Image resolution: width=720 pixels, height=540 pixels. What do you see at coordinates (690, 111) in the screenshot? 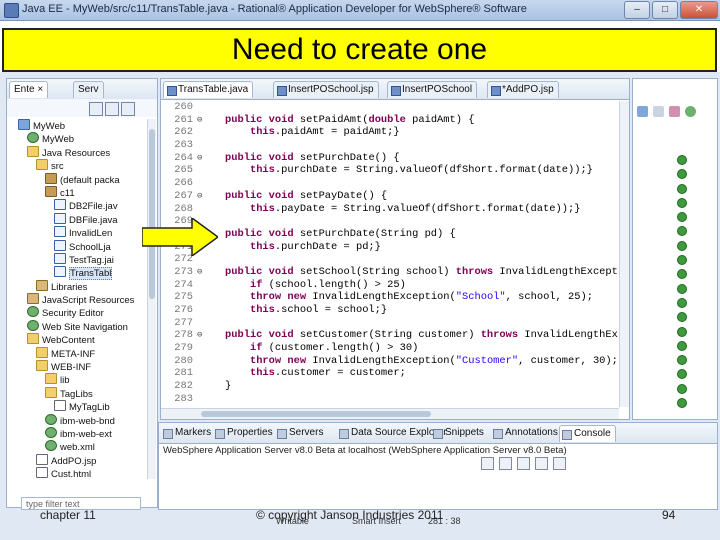
I see `hide-nonpublic-icon` at bounding box center [690, 111].